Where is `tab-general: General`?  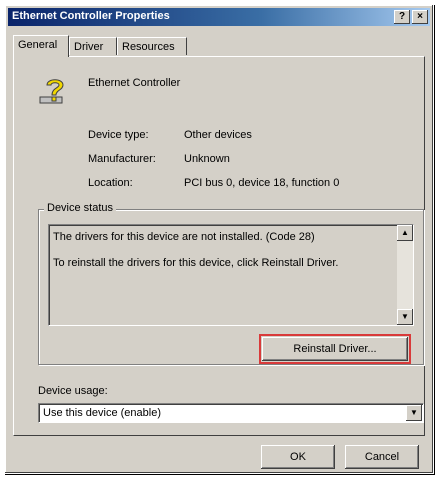
tab-general: General is located at coordinates (41, 46).